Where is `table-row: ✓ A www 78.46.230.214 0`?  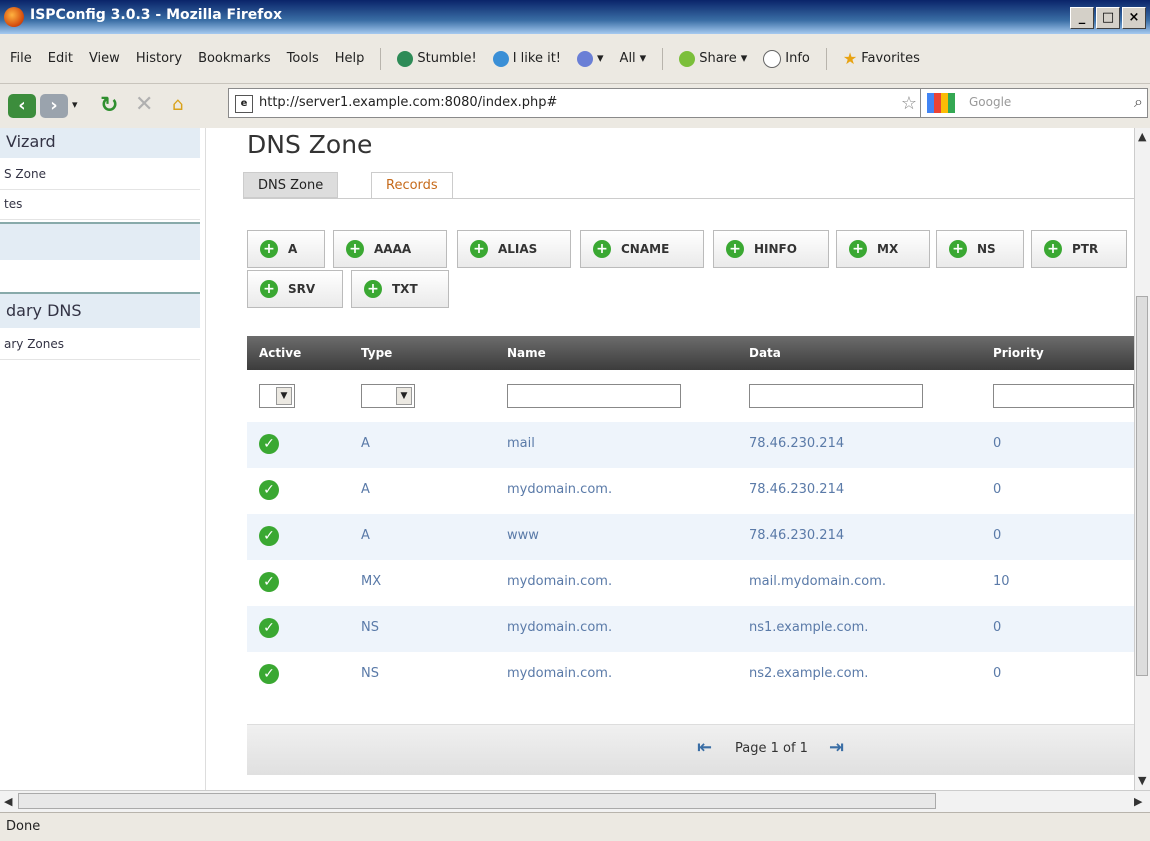
table-row: ✓ A www 78.46.230.214 0 is located at coordinates (690, 537).